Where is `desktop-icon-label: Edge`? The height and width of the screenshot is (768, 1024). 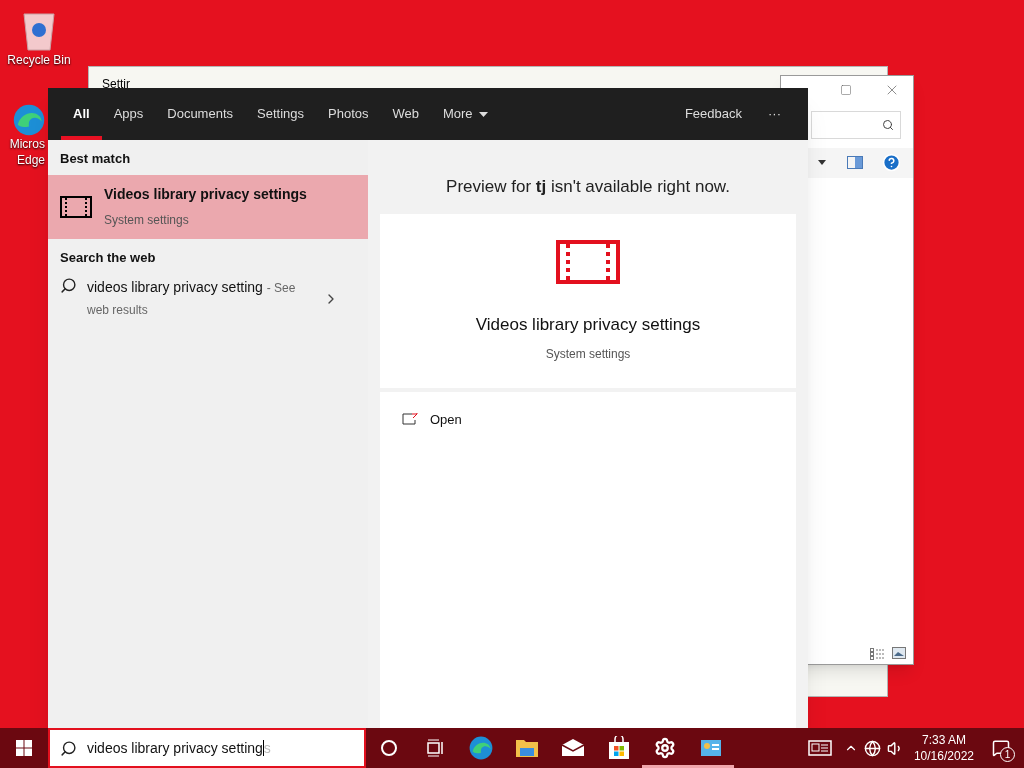 desktop-icon-label: Edge is located at coordinates (30, 160).